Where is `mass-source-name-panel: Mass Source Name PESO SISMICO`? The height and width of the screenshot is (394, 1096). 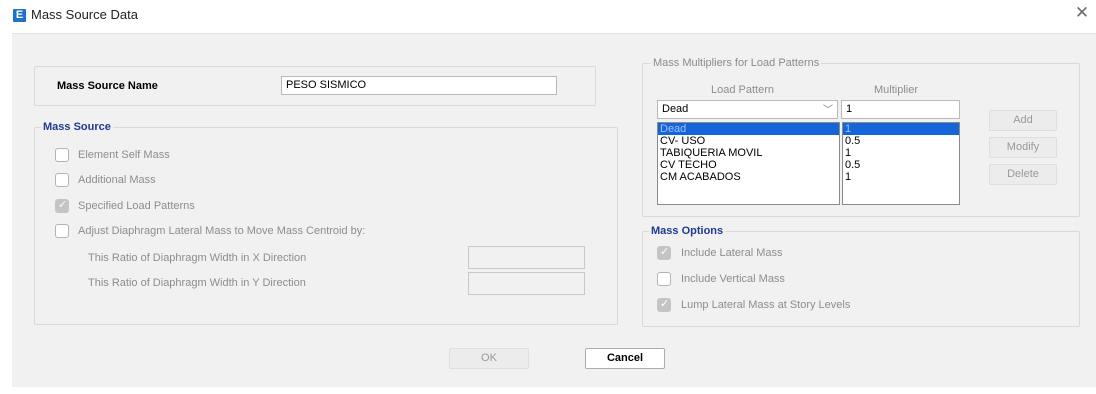 mass-source-name-panel: Mass Source Name PESO SISMICO is located at coordinates (315, 86).